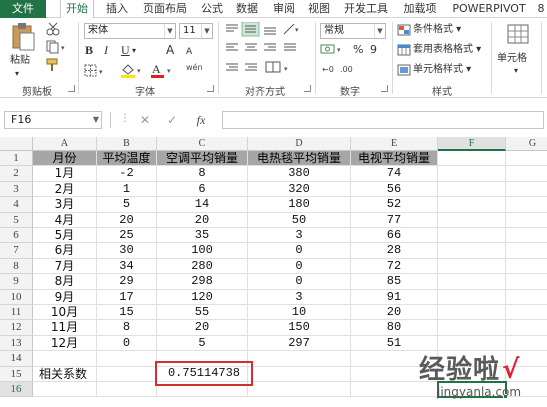 The image size is (547, 407). I want to click on format-painter-icon, so click(53, 65).